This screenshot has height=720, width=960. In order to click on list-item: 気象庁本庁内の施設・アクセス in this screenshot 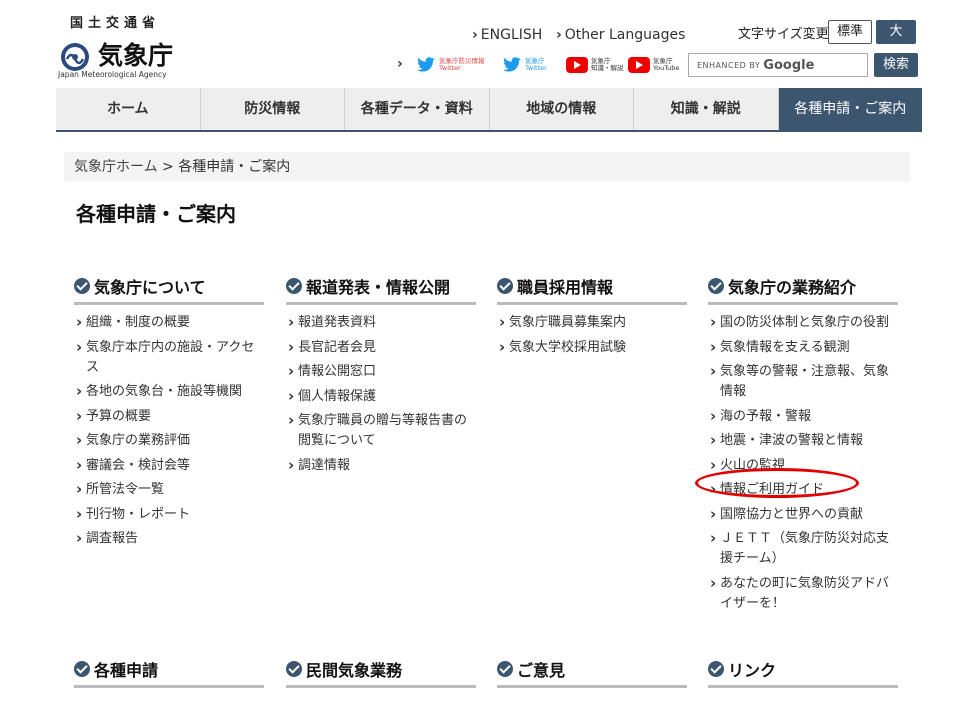, I will do `click(169, 357)`.